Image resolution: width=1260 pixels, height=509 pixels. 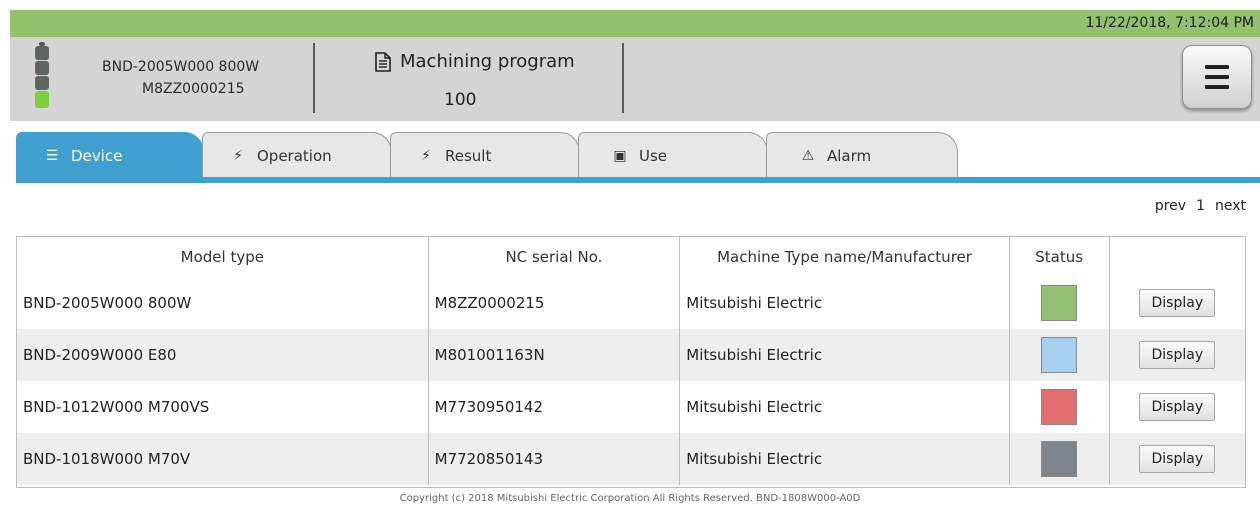 I want to click on datetime-label: 11/22/2018, 7:12:04 PM, so click(x=1169, y=23).